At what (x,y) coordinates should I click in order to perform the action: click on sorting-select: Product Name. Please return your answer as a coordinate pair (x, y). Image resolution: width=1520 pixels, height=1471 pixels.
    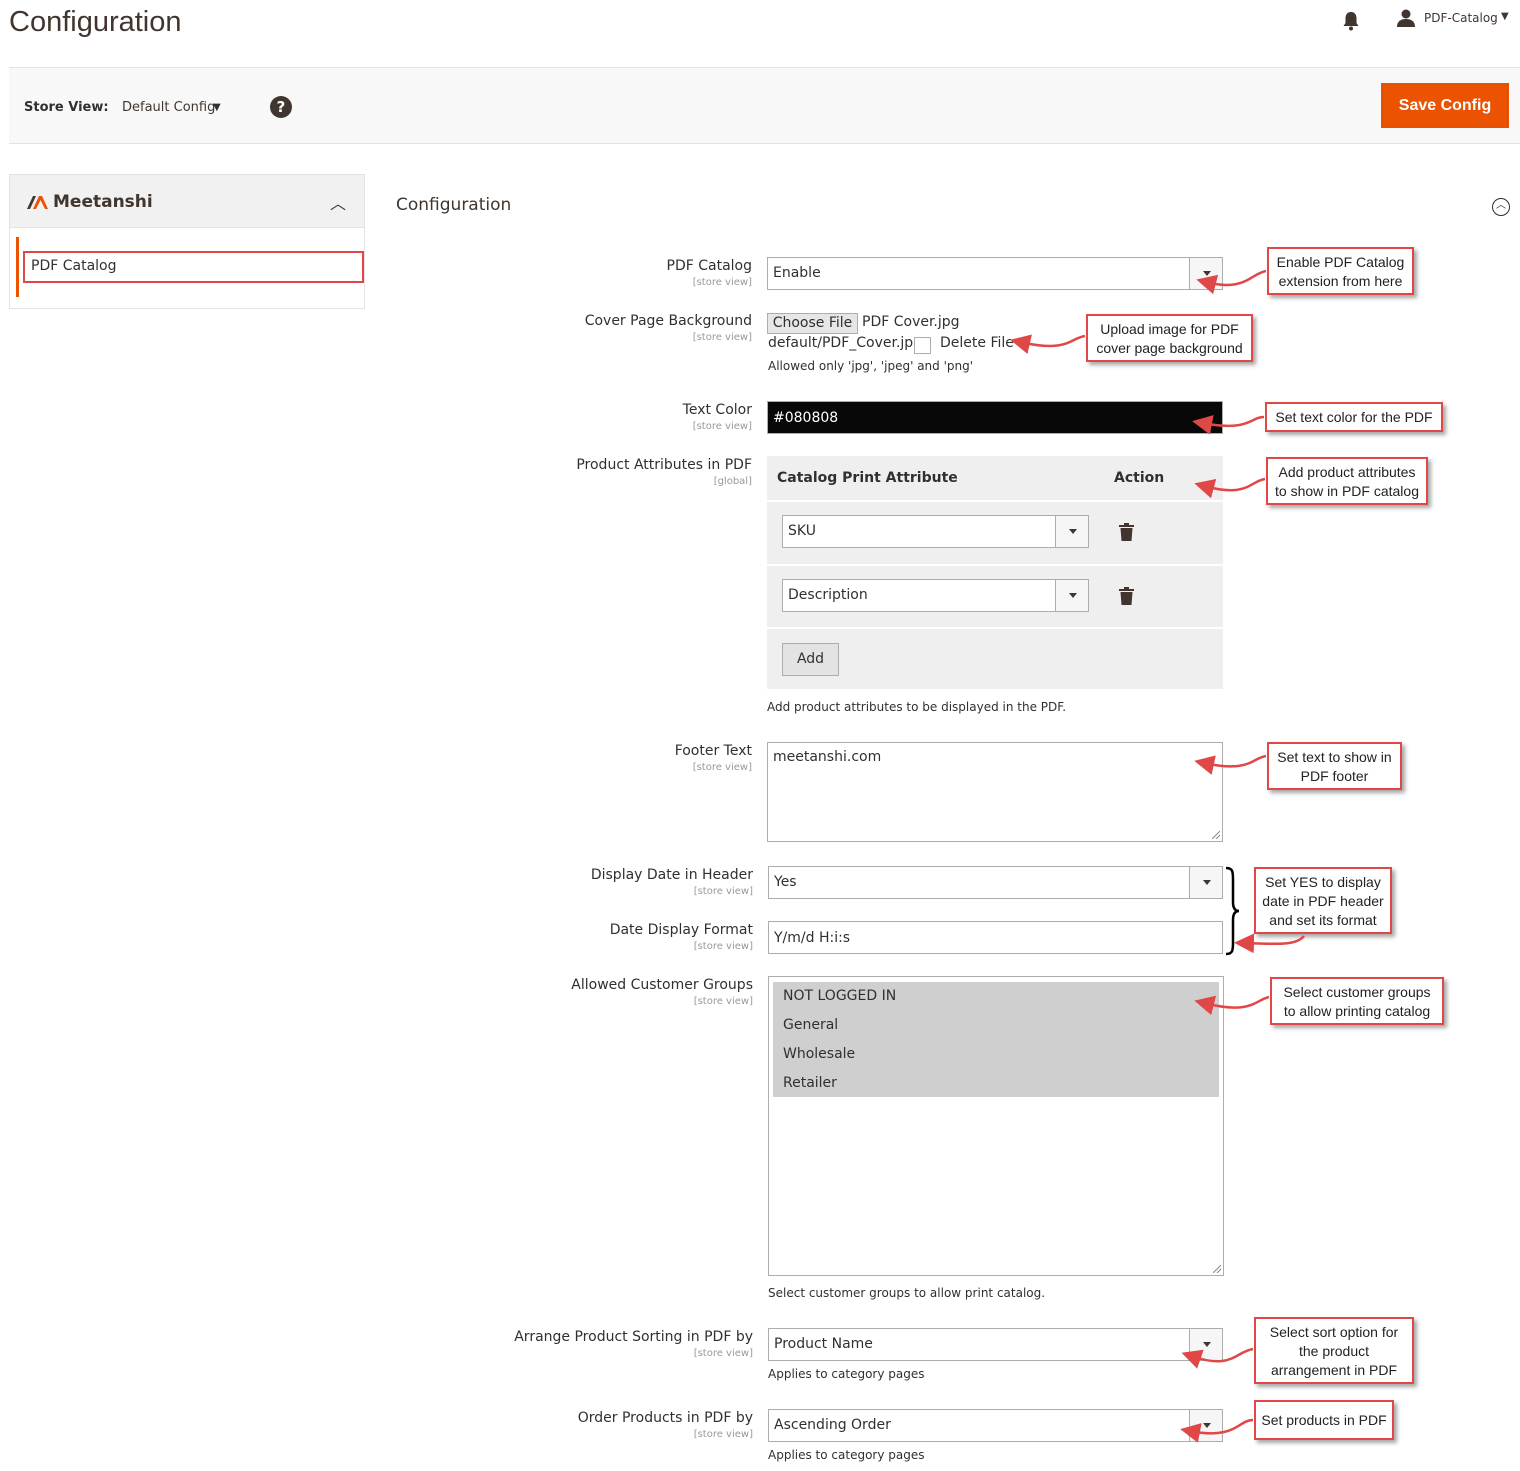
    Looking at the image, I should click on (995, 1344).